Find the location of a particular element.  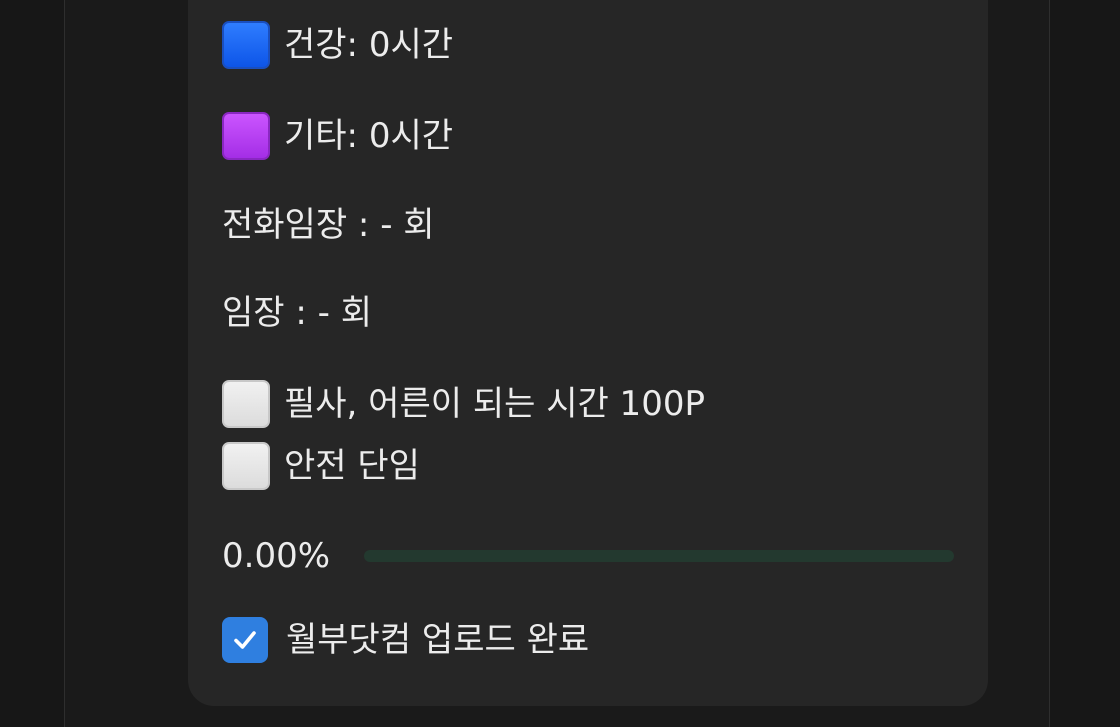

category-health: 건강: 0시간 is located at coordinates (337, 45).